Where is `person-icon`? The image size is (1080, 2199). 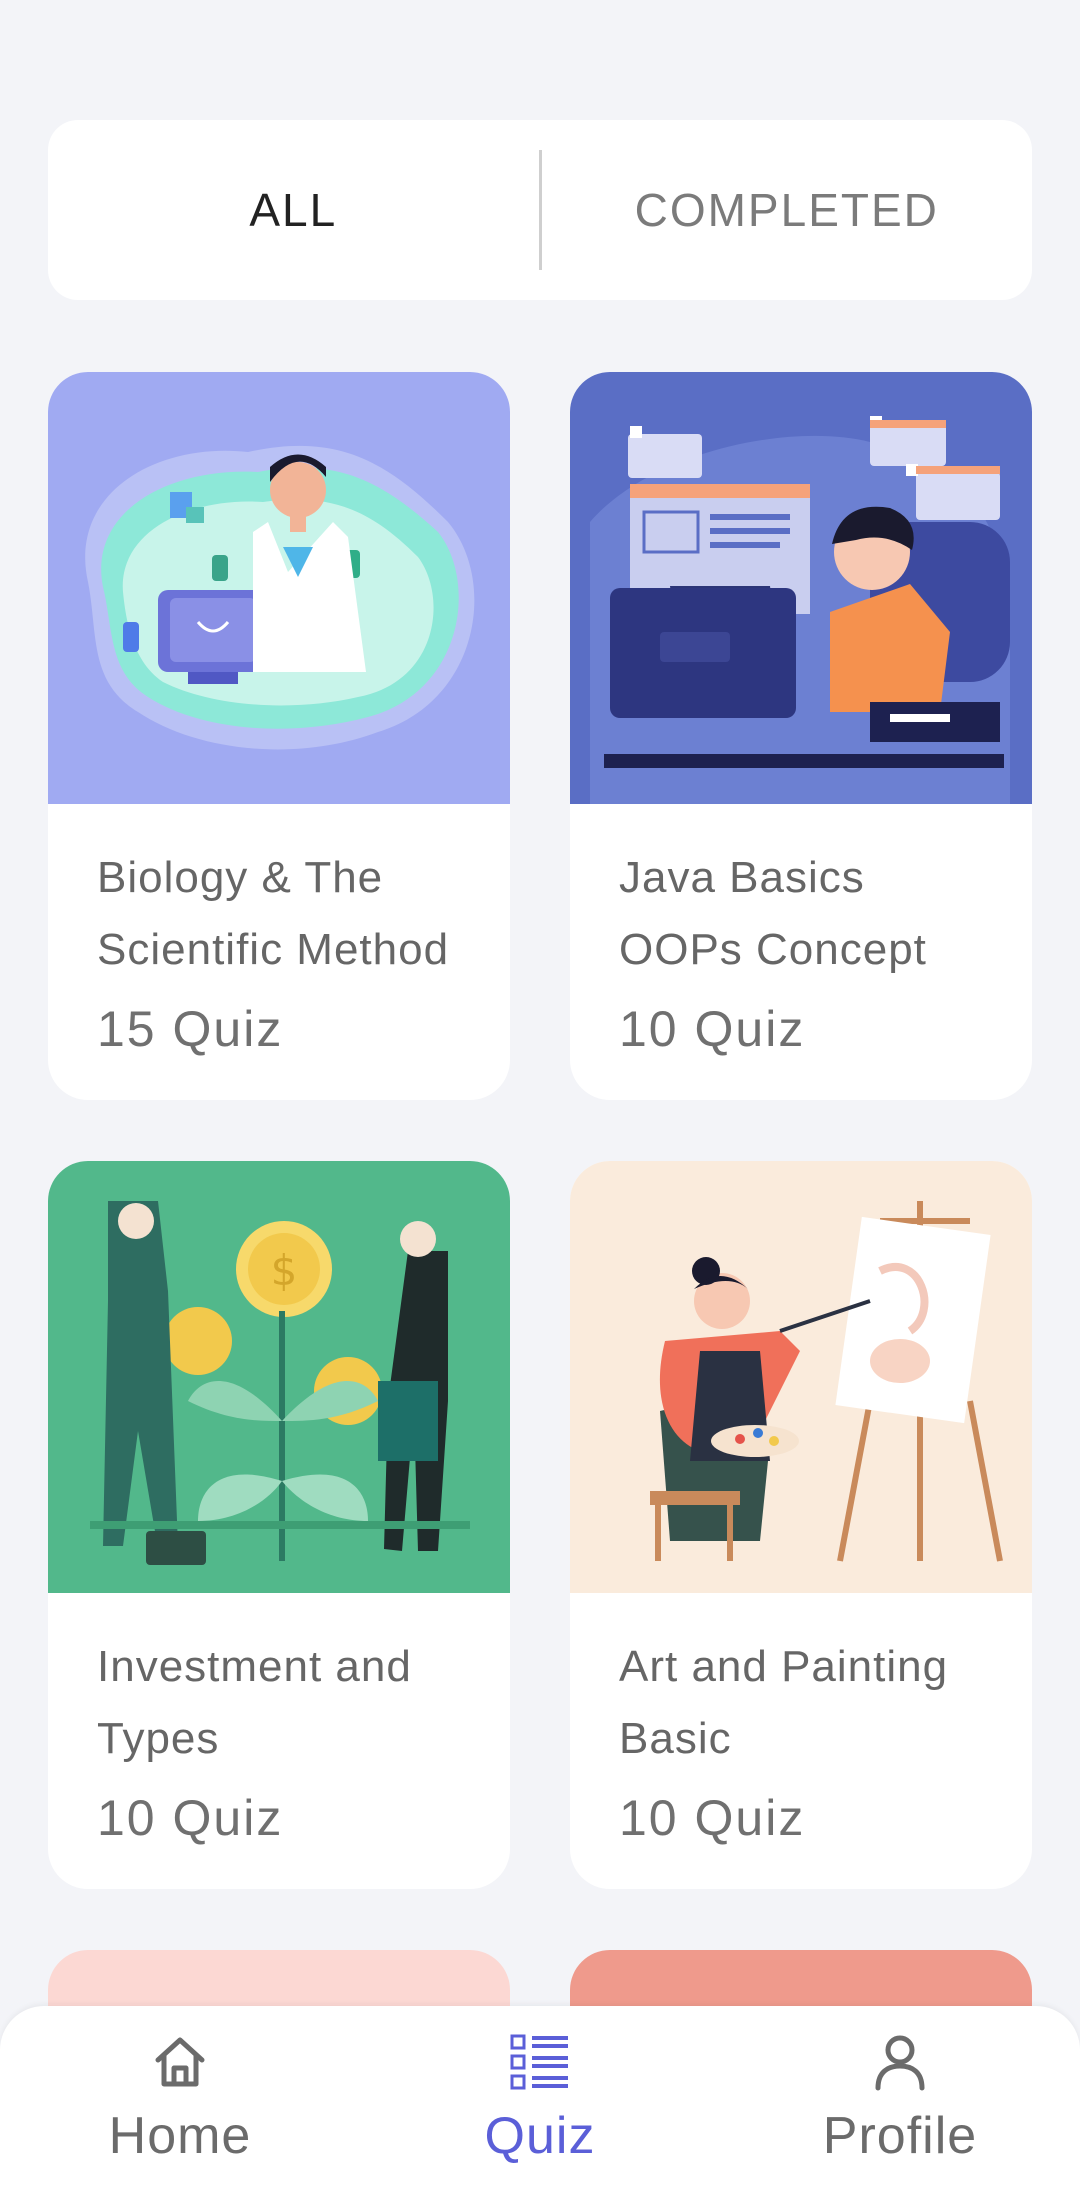 person-icon is located at coordinates (900, 2063).